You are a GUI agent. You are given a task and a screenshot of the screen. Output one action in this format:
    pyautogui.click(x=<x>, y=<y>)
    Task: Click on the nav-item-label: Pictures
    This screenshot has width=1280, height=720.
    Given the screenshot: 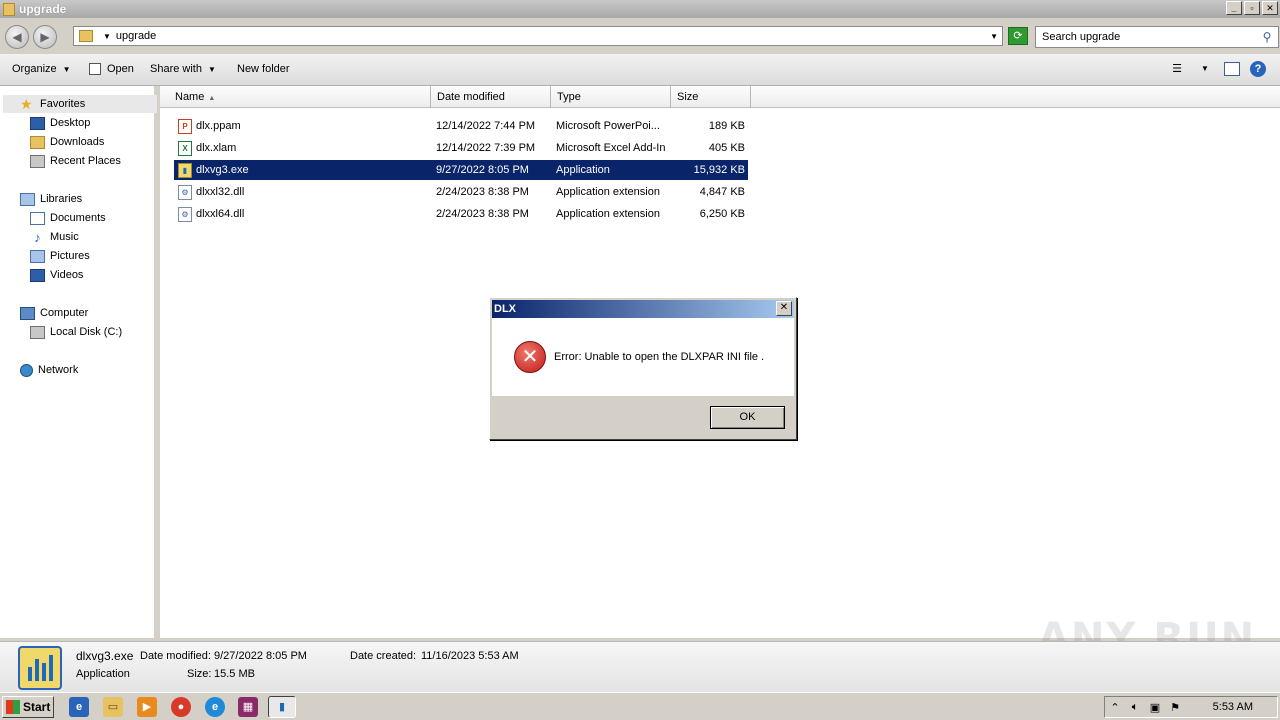 What is the action you would take?
    pyautogui.click(x=70, y=256)
    